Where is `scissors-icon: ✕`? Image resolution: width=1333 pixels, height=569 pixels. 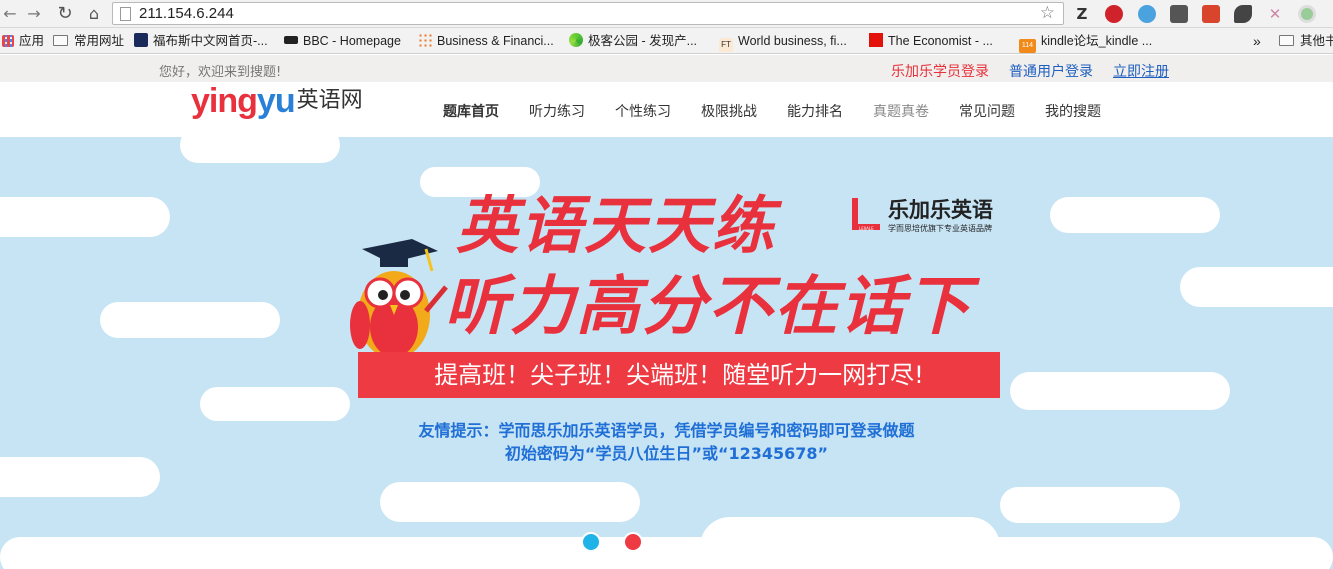
scissors-icon: ✕ is located at coordinates (1275, 14).